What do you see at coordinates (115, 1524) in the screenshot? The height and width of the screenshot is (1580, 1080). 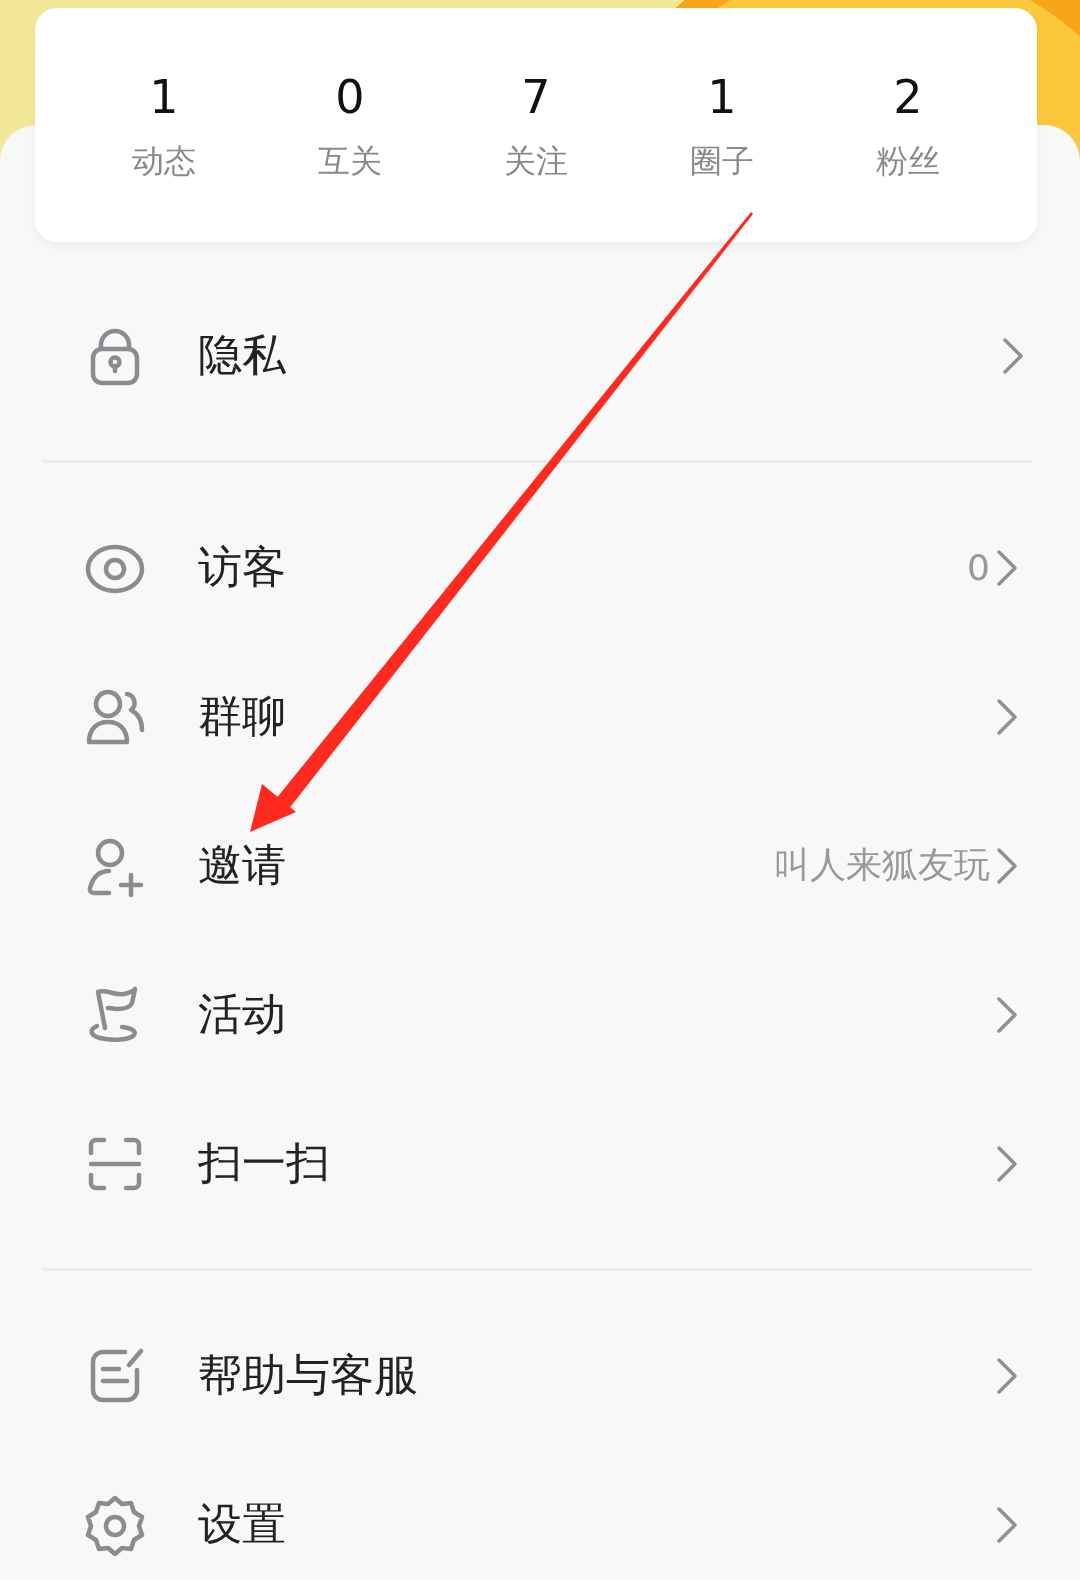 I see `settings-icon` at bounding box center [115, 1524].